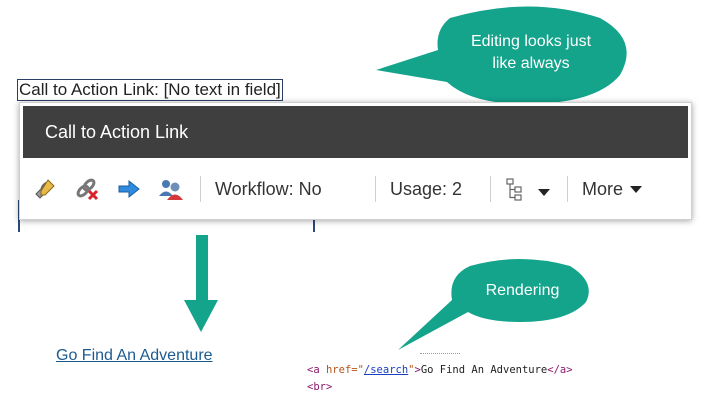 This screenshot has width=723, height=403. Describe the element at coordinates (531, 63) in the screenshot. I see `editing-callout-line-2: like always` at that location.